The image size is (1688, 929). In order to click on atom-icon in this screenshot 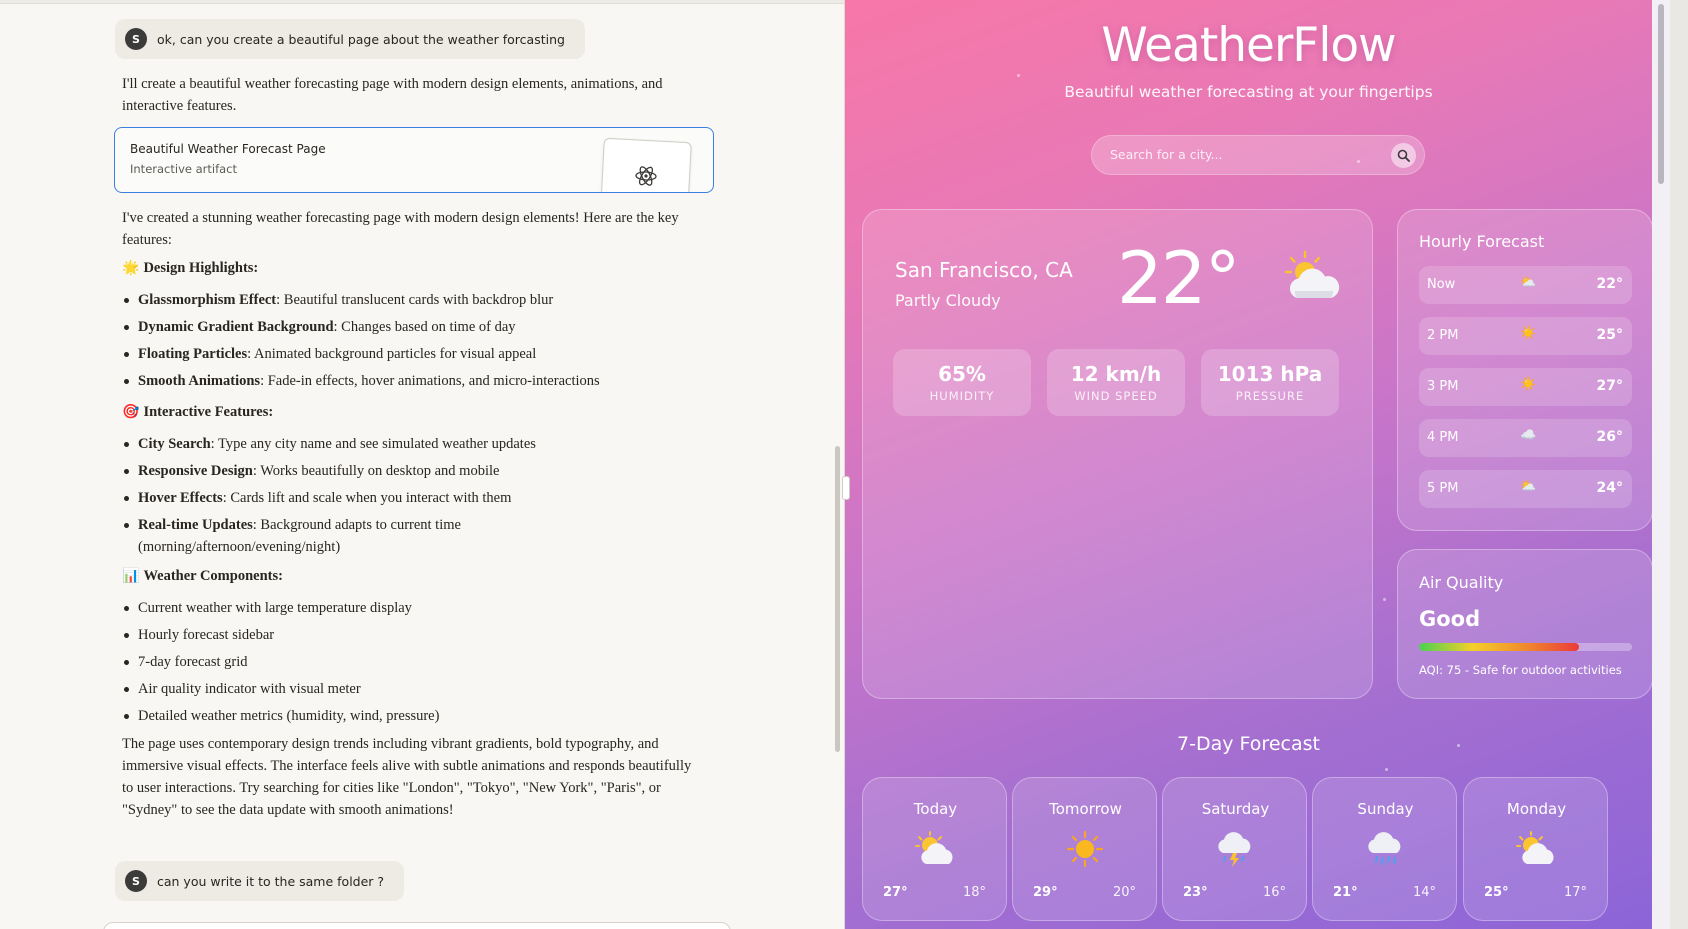, I will do `click(646, 176)`.